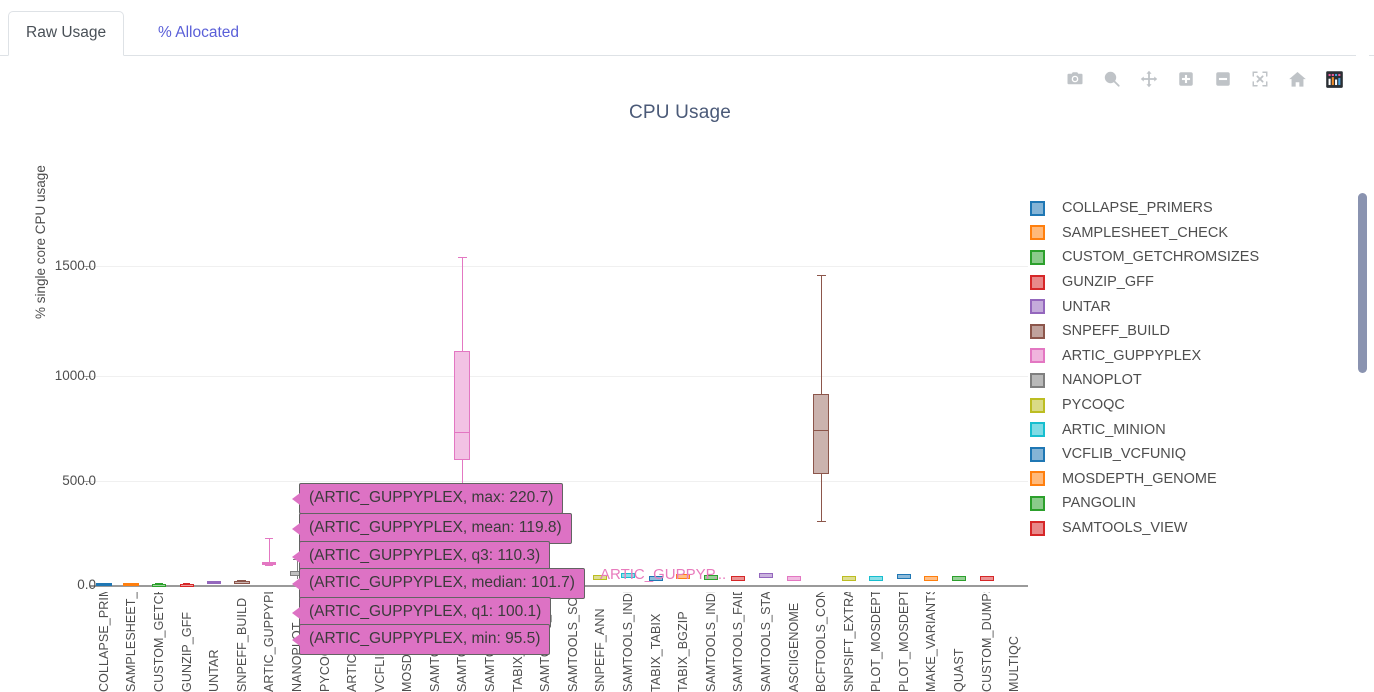 This screenshot has width=1374, height=692. I want to click on tooltip-label: (ARTIC_GUPPYPLEX, median: 101.7), so click(442, 582).